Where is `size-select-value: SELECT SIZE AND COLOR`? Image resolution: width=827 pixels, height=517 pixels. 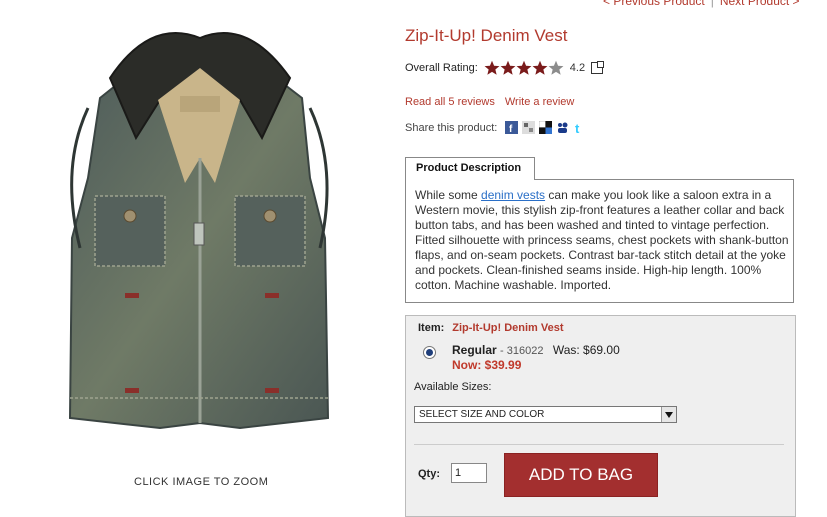
size-select-value: SELECT SIZE AND COLOR is located at coordinates (482, 414).